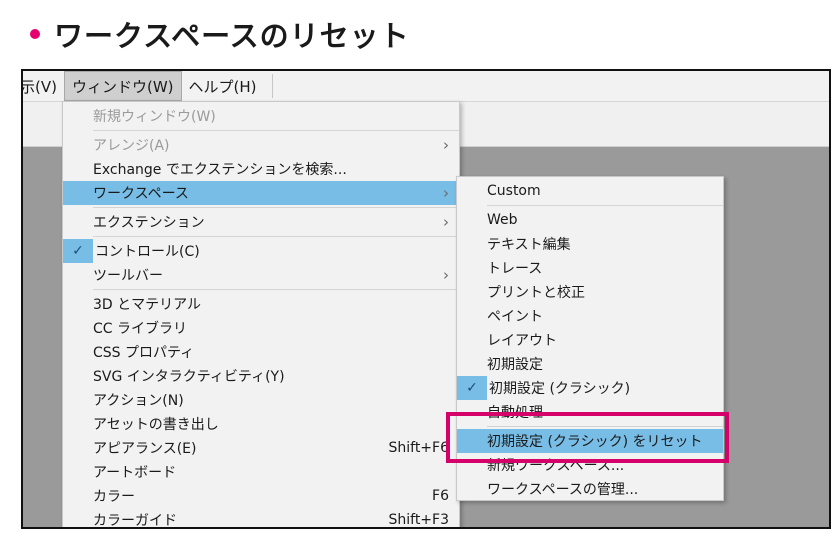 The width and height of the screenshot is (838, 550). I want to click on submenu-item-layout: レイアウト, so click(590, 340).